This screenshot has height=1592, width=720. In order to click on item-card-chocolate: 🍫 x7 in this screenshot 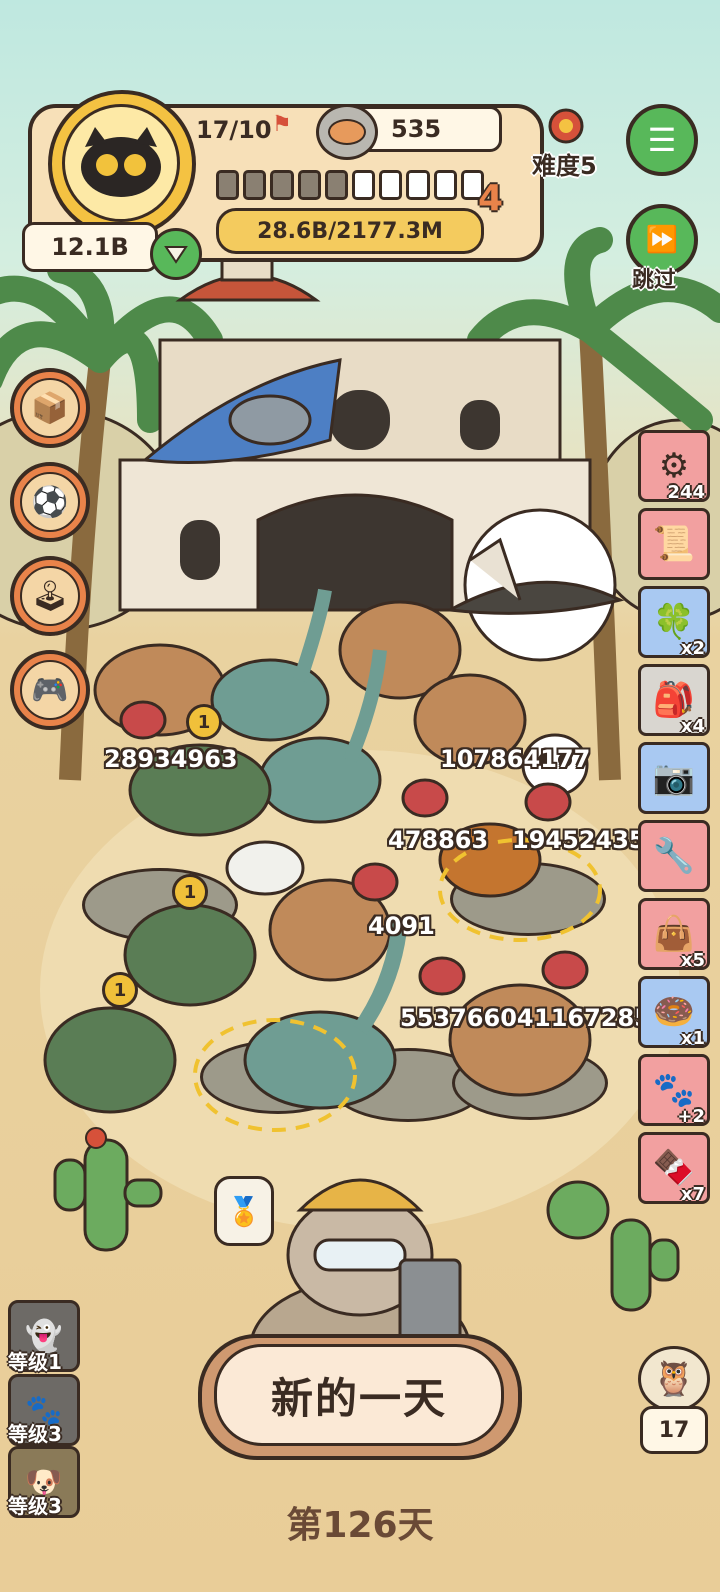, I will do `click(674, 1168)`.